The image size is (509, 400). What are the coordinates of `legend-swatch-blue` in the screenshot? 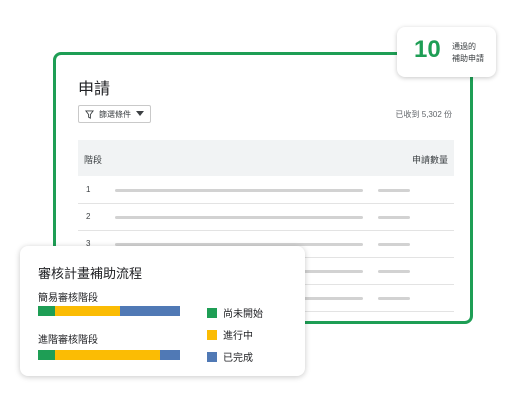 It's located at (212, 356).